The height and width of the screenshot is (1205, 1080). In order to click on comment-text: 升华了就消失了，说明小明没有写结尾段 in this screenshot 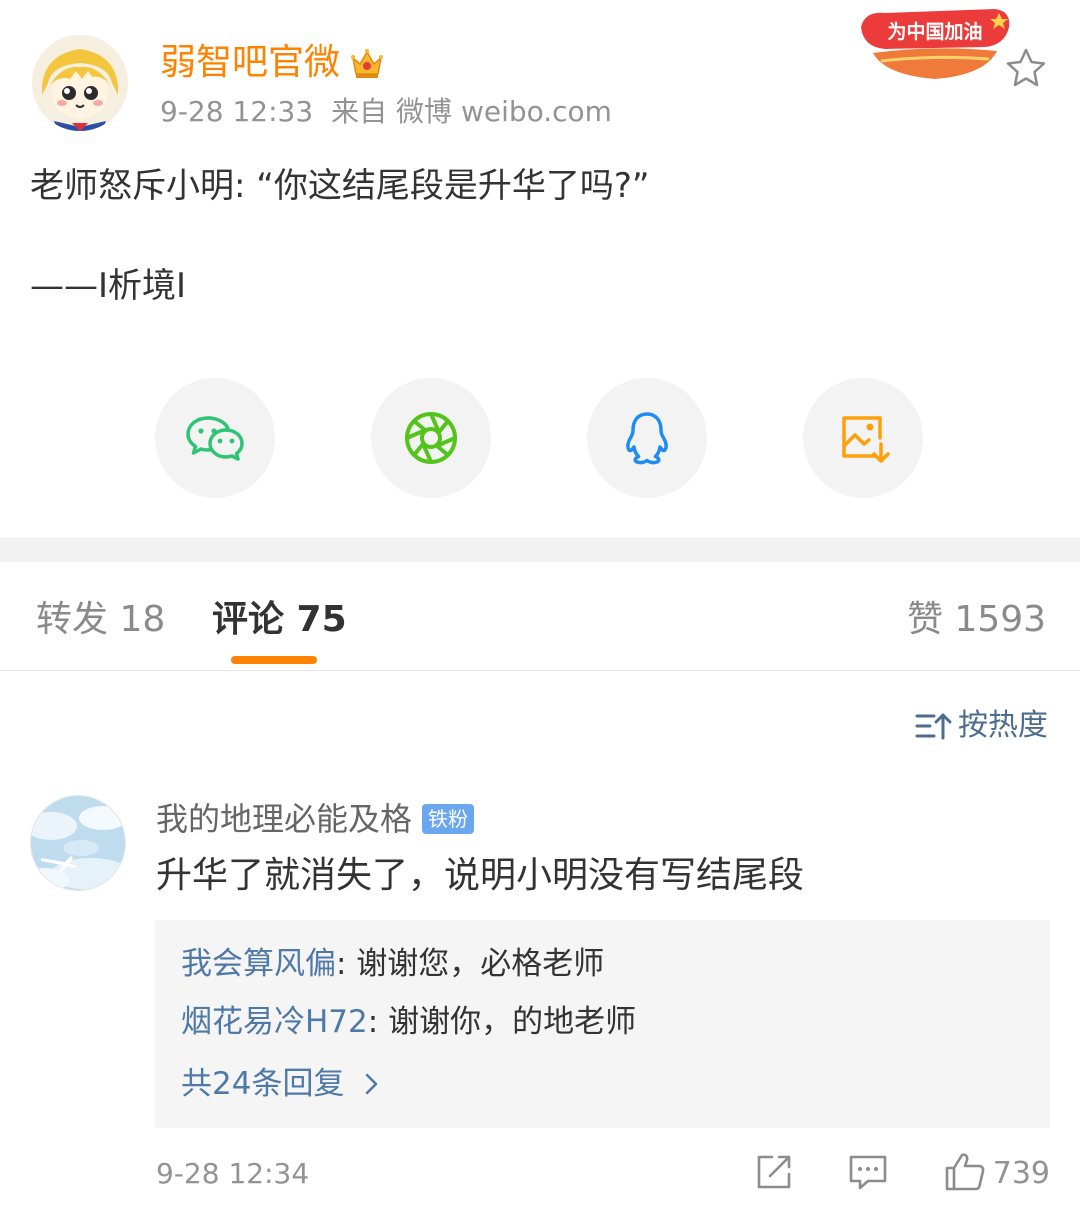, I will do `click(480, 875)`.